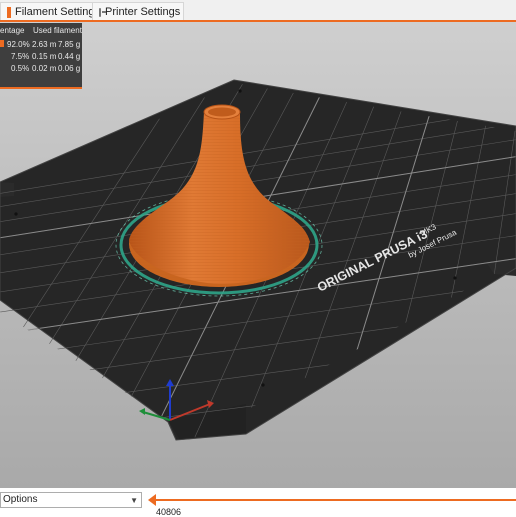 Image resolution: width=516 pixels, height=517 pixels. What do you see at coordinates (7, 189) in the screenshot?
I see `bed-left-tab` at bounding box center [7, 189].